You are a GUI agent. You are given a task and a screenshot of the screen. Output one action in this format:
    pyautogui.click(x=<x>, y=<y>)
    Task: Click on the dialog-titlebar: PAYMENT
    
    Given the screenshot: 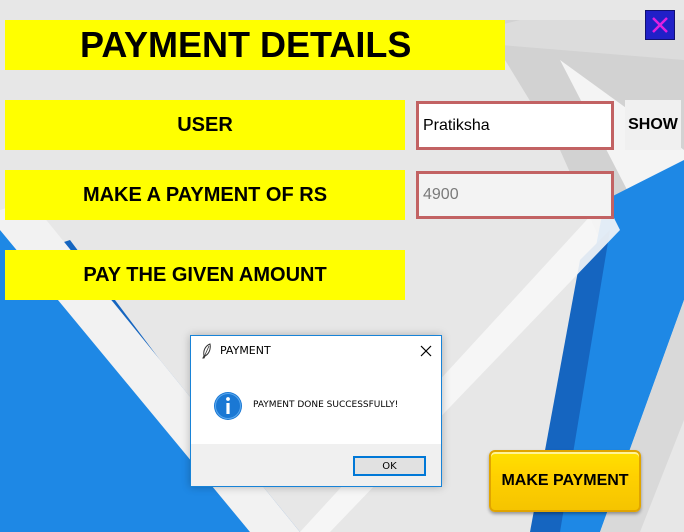 What is the action you would take?
    pyautogui.click(x=316, y=351)
    